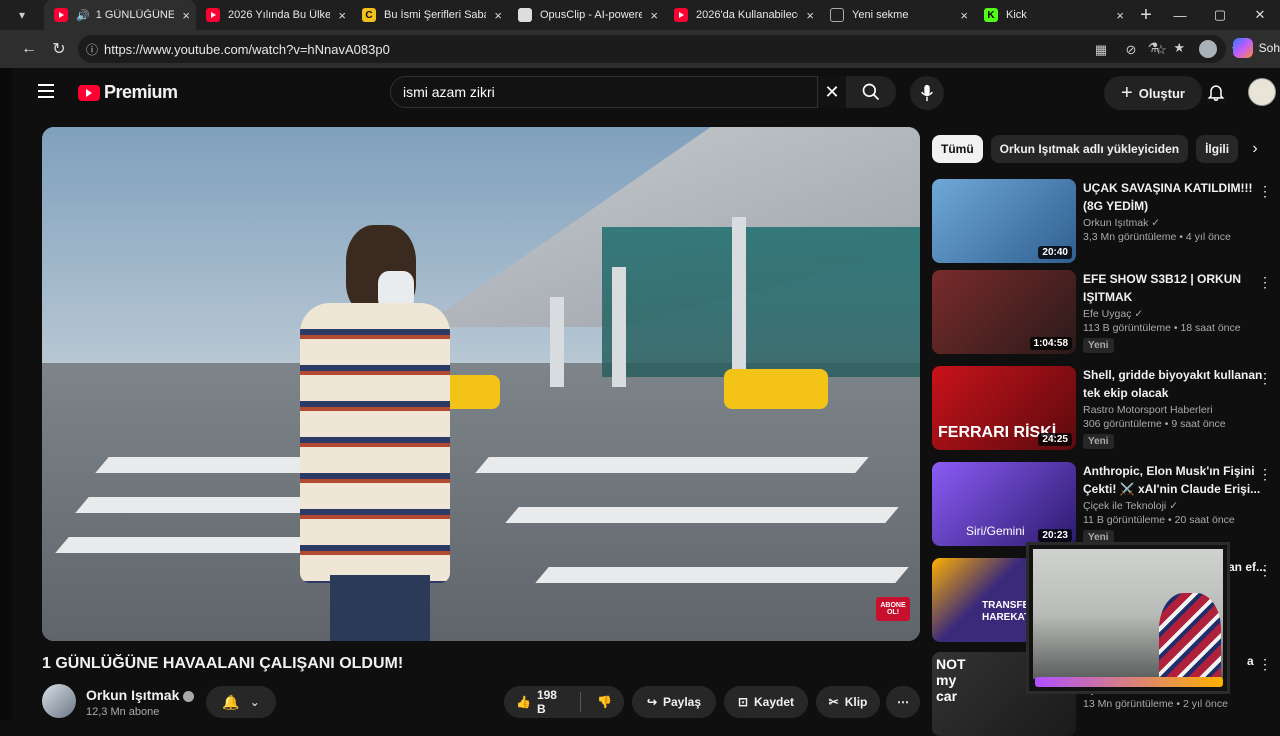 This screenshot has height=736, width=1280. Describe the element at coordinates (893, 609) in the screenshot. I see `subscribe-watermark: ABONE OL!` at that location.